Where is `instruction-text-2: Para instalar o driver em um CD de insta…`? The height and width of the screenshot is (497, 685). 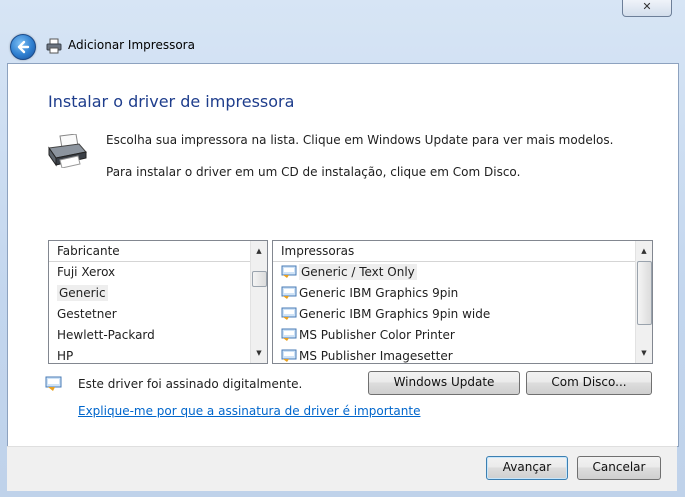
instruction-text-2: Para instalar o driver em um CD de insta… is located at coordinates (313, 172).